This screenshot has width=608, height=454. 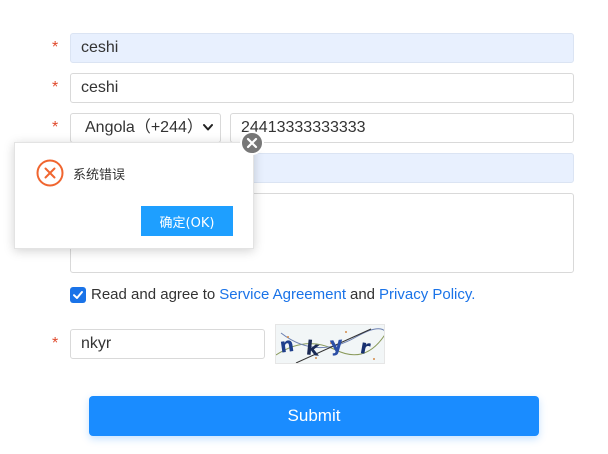 I want to click on service-agreement-link: Service Agreement, so click(x=282, y=294).